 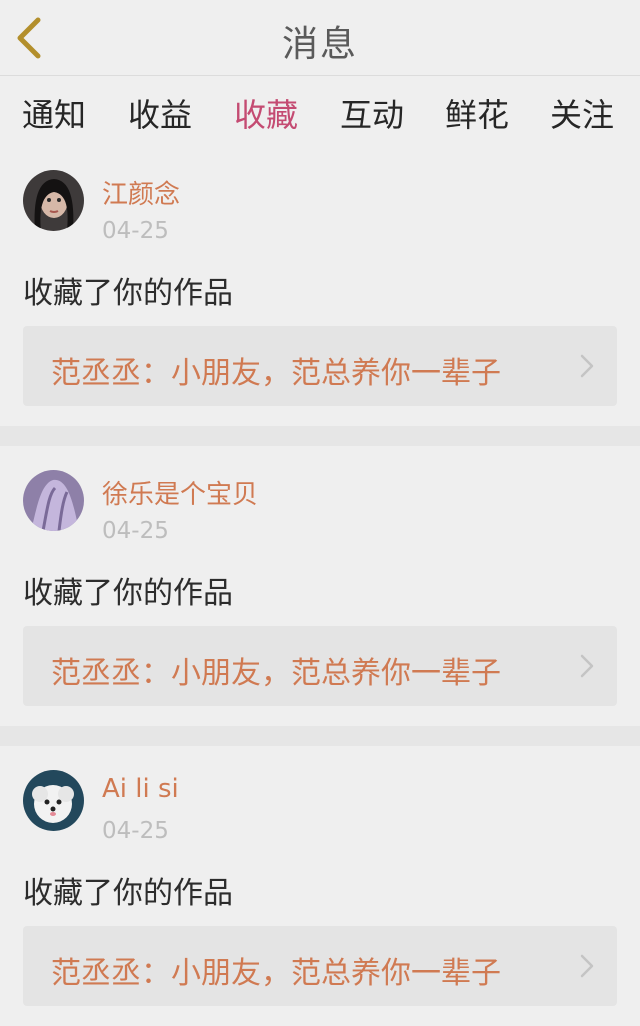 I want to click on tab-label: 收藏, so click(x=266, y=115).